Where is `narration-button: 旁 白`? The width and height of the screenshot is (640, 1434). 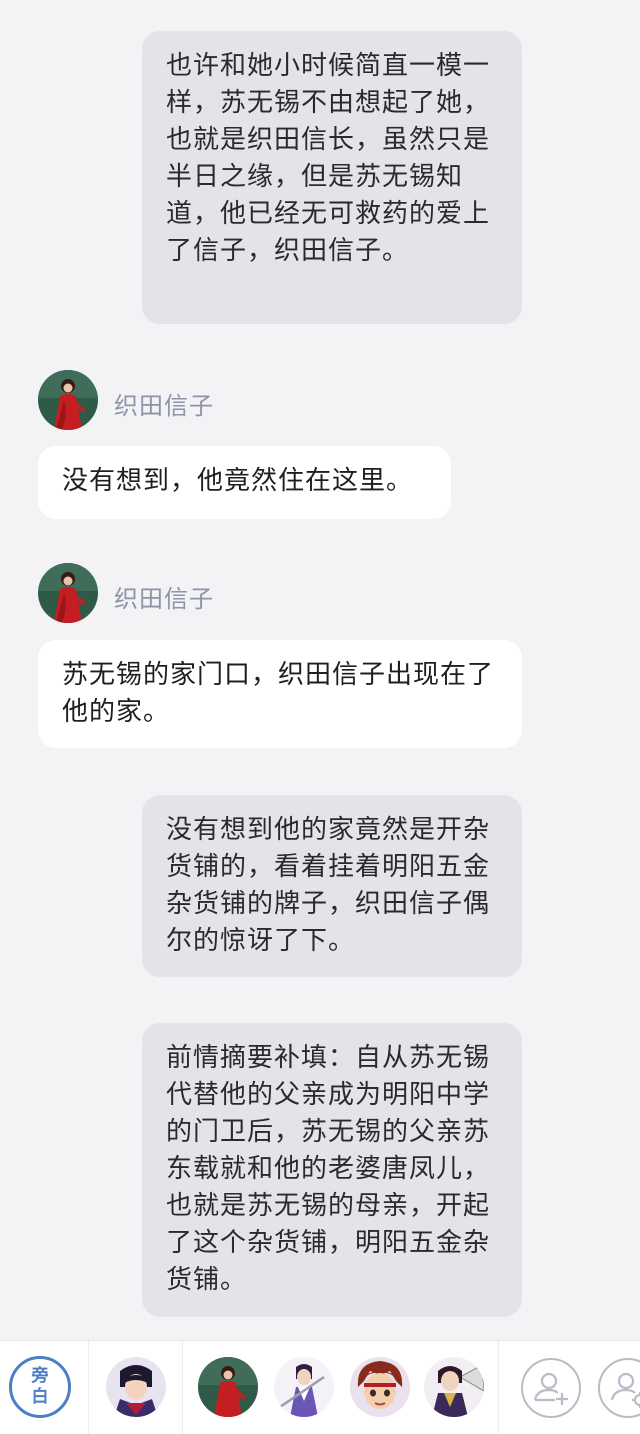 narration-button: 旁 白 is located at coordinates (40, 1387).